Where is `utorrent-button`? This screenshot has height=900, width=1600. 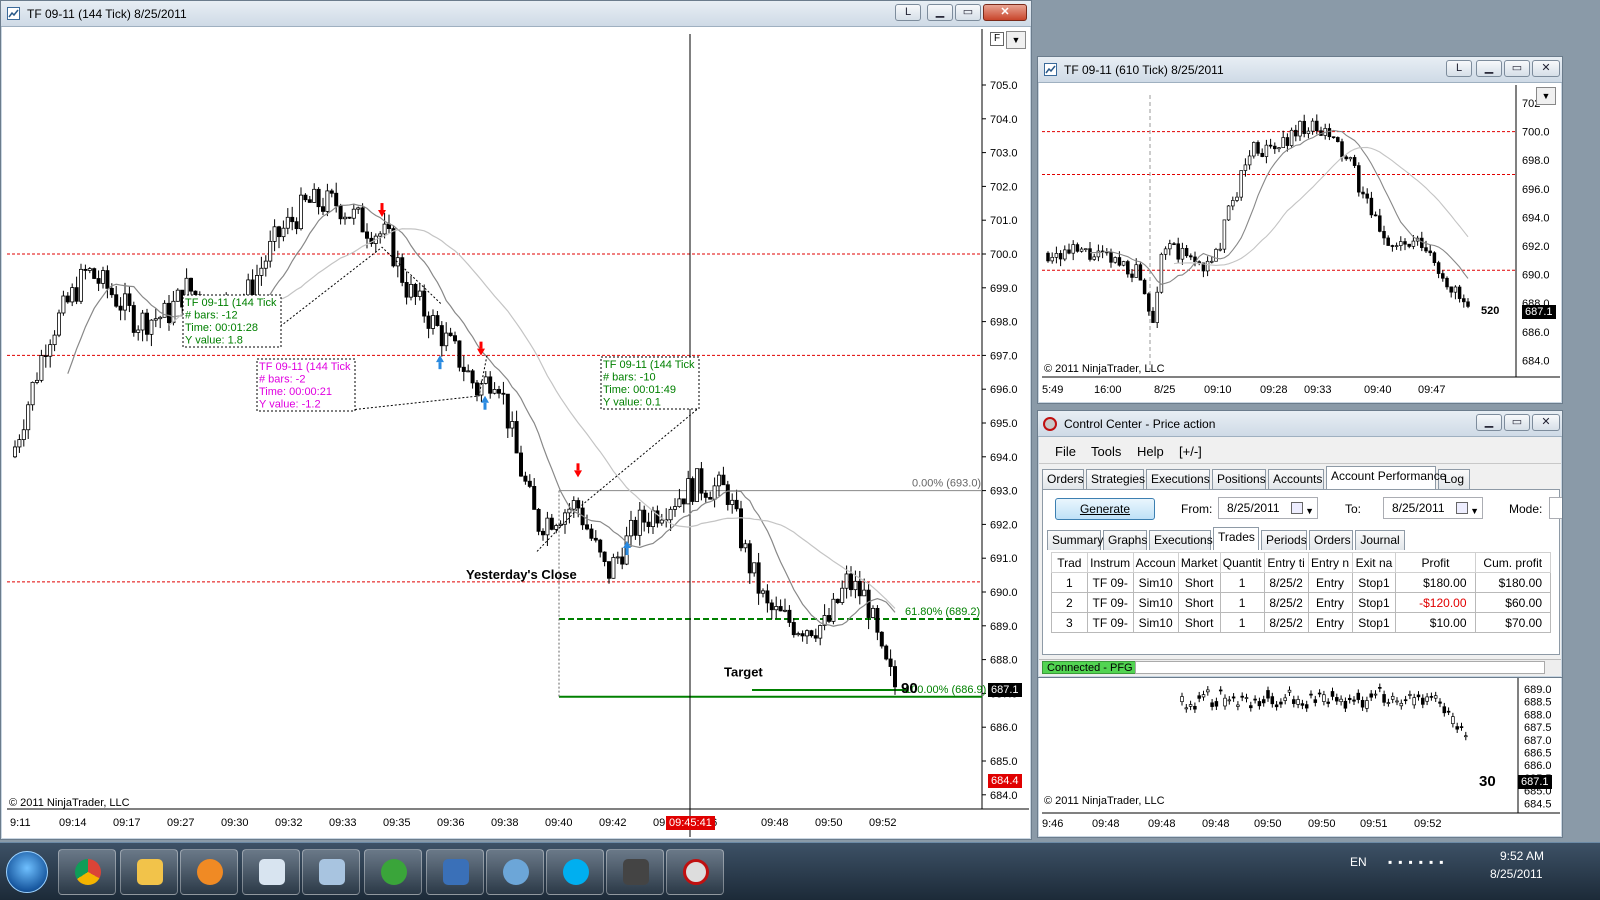 utorrent-button is located at coordinates (393, 872).